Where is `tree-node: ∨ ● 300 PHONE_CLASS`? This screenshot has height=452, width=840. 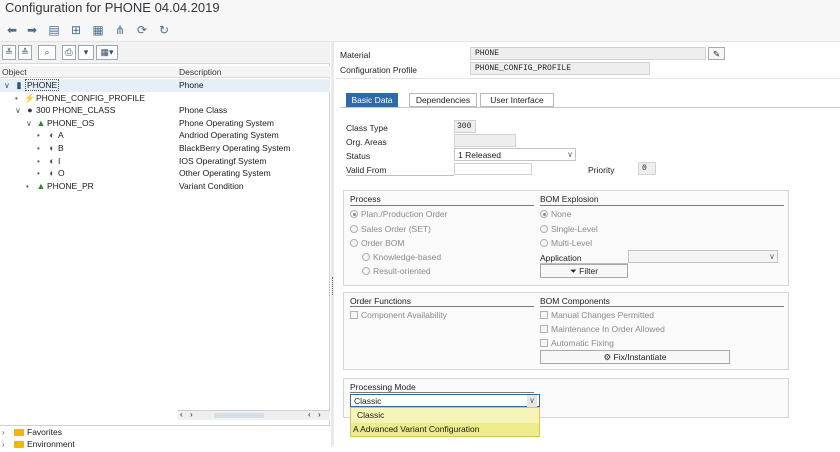
tree-node: ∨ ● 300 PHONE_CLASS is located at coordinates (65, 111).